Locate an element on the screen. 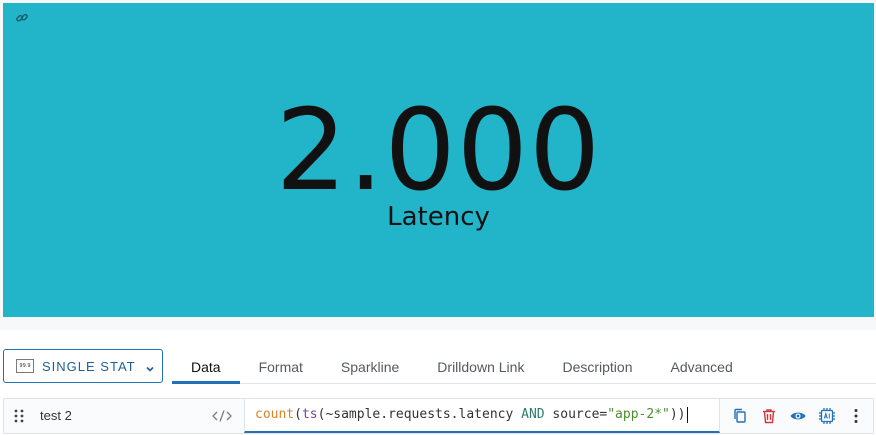 The width and height of the screenshot is (876, 435). eye-icon is located at coordinates (798, 416).